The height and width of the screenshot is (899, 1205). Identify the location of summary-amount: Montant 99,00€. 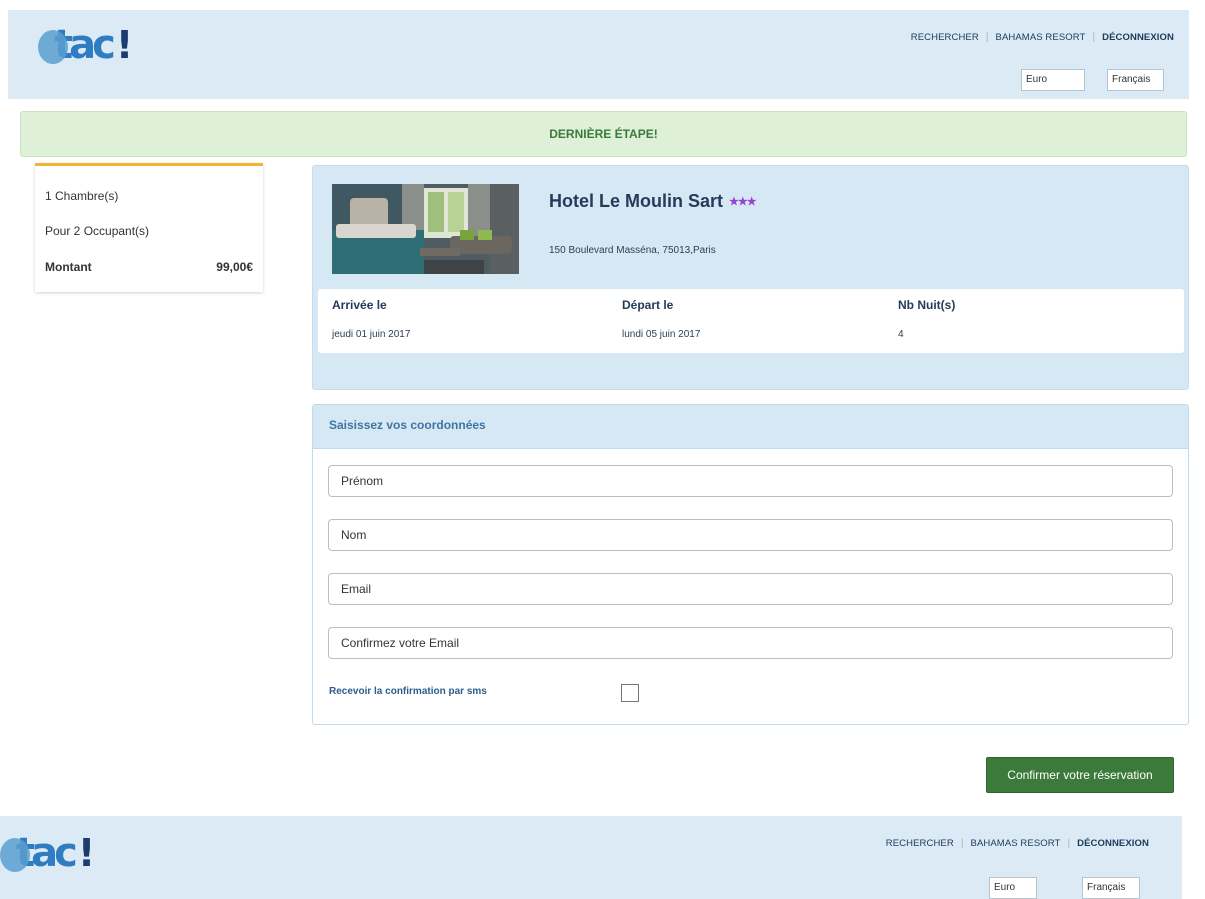
(149, 267).